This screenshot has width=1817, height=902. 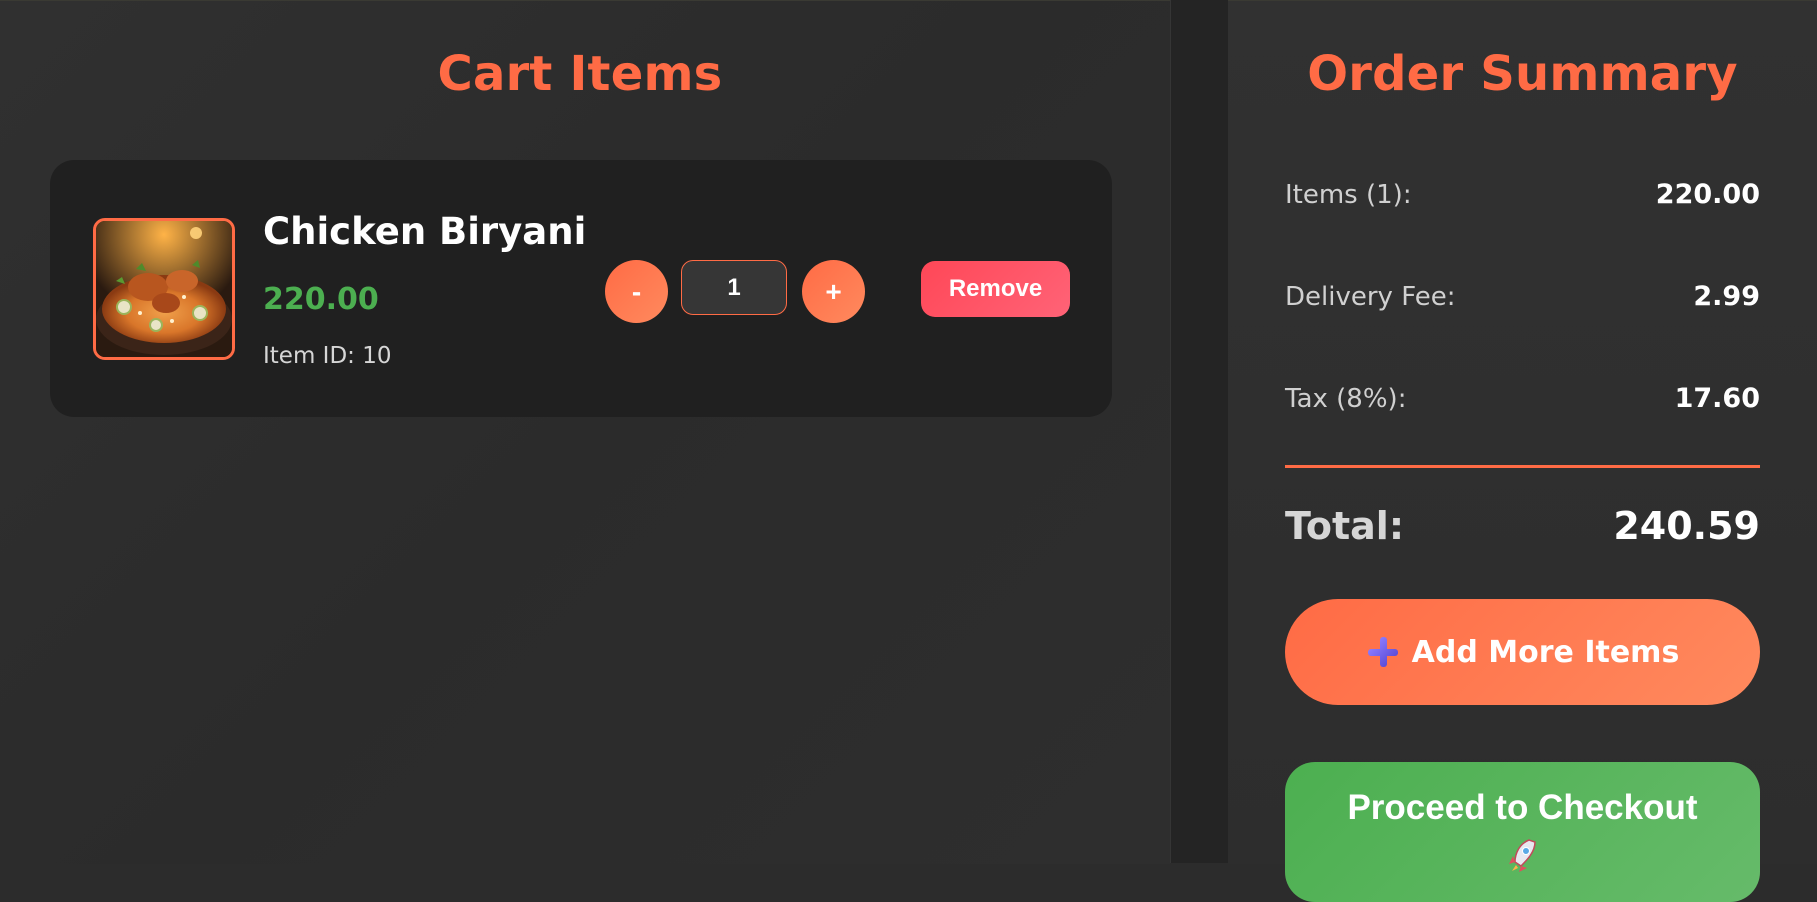 What do you see at coordinates (1522, 832) in the screenshot?
I see `proceed-to-checkout-button: Proceed to Checkout` at bounding box center [1522, 832].